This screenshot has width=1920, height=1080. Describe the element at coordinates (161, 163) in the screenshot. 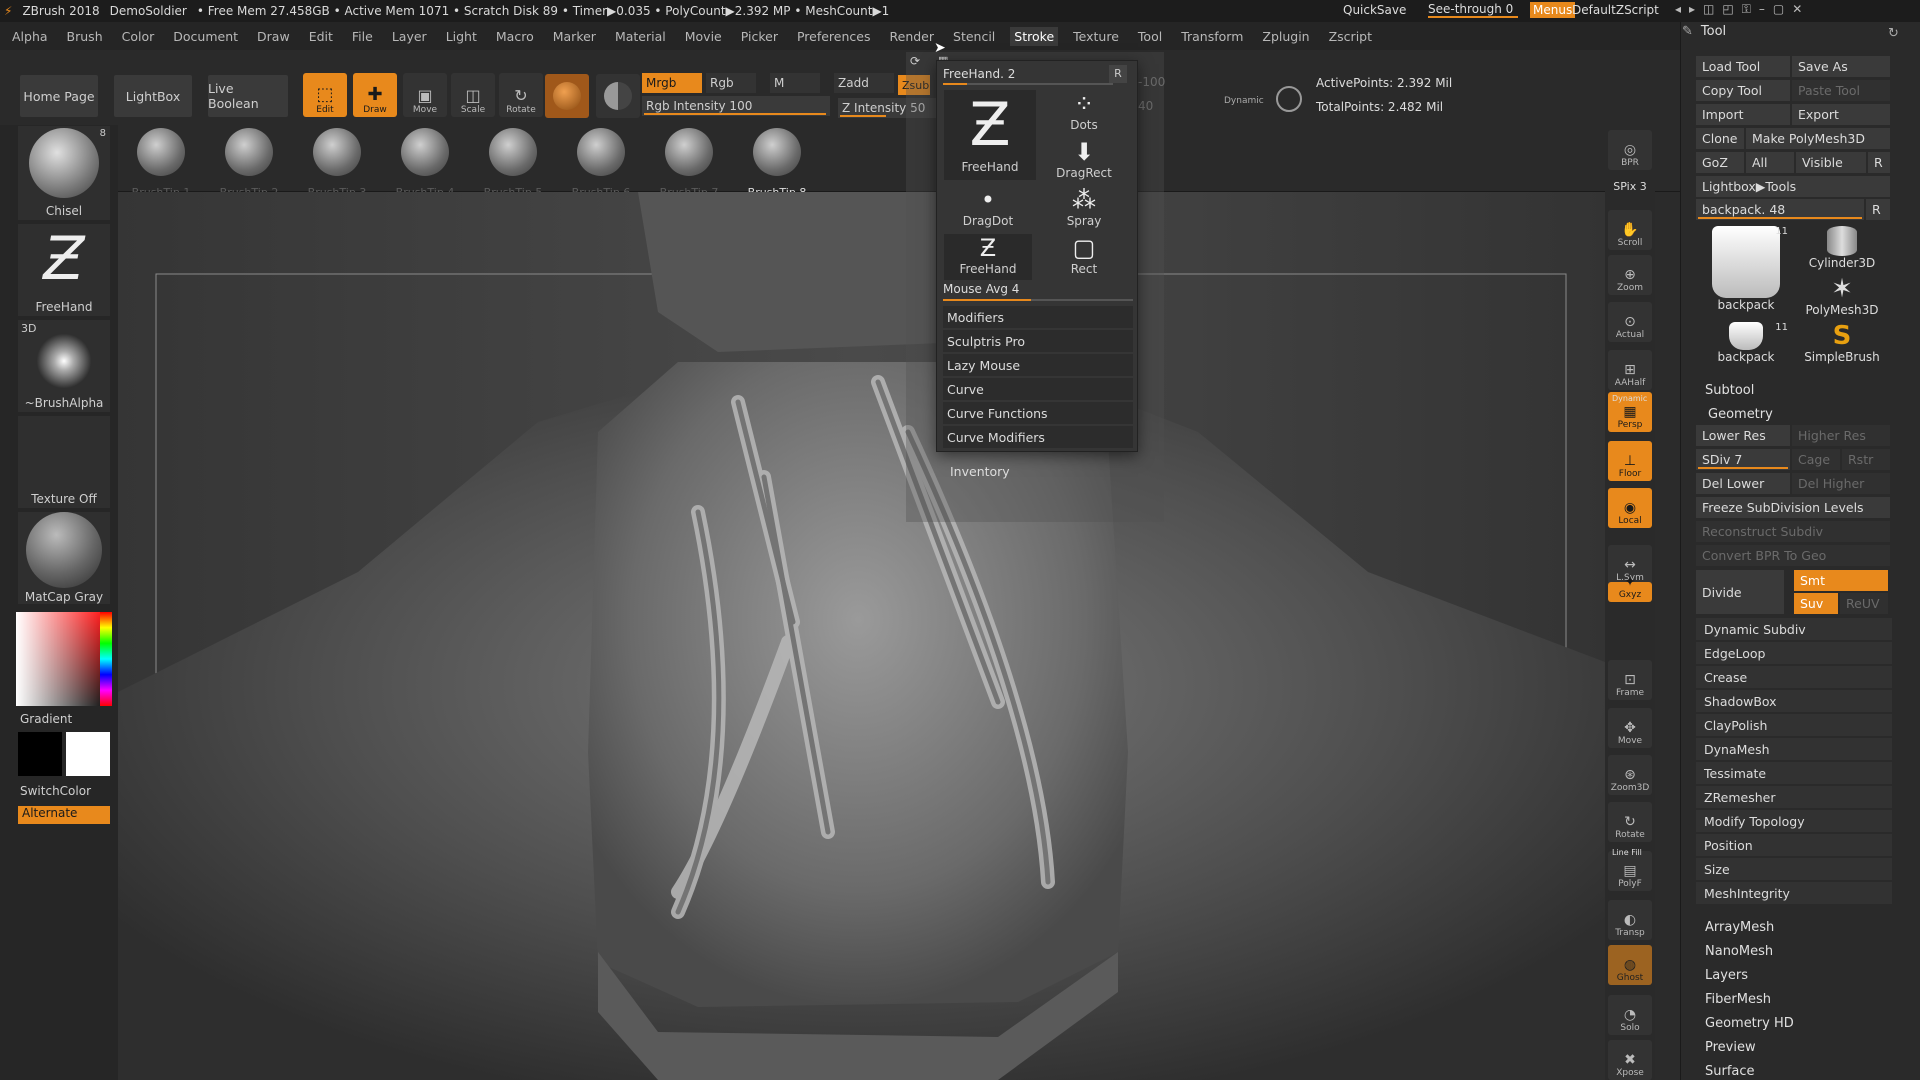

I see `brush-tip-1: BrushTip 1` at that location.